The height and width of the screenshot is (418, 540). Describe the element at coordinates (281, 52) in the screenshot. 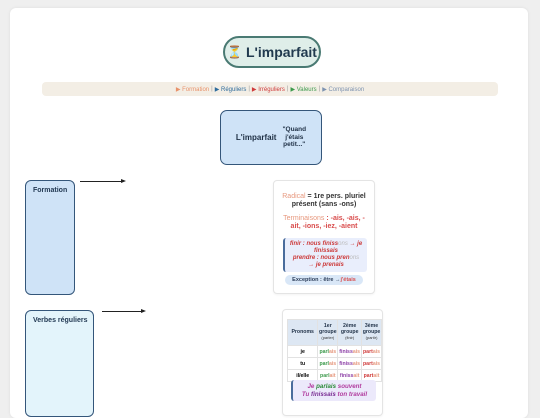

I see `page-title: L'imparfait` at that location.